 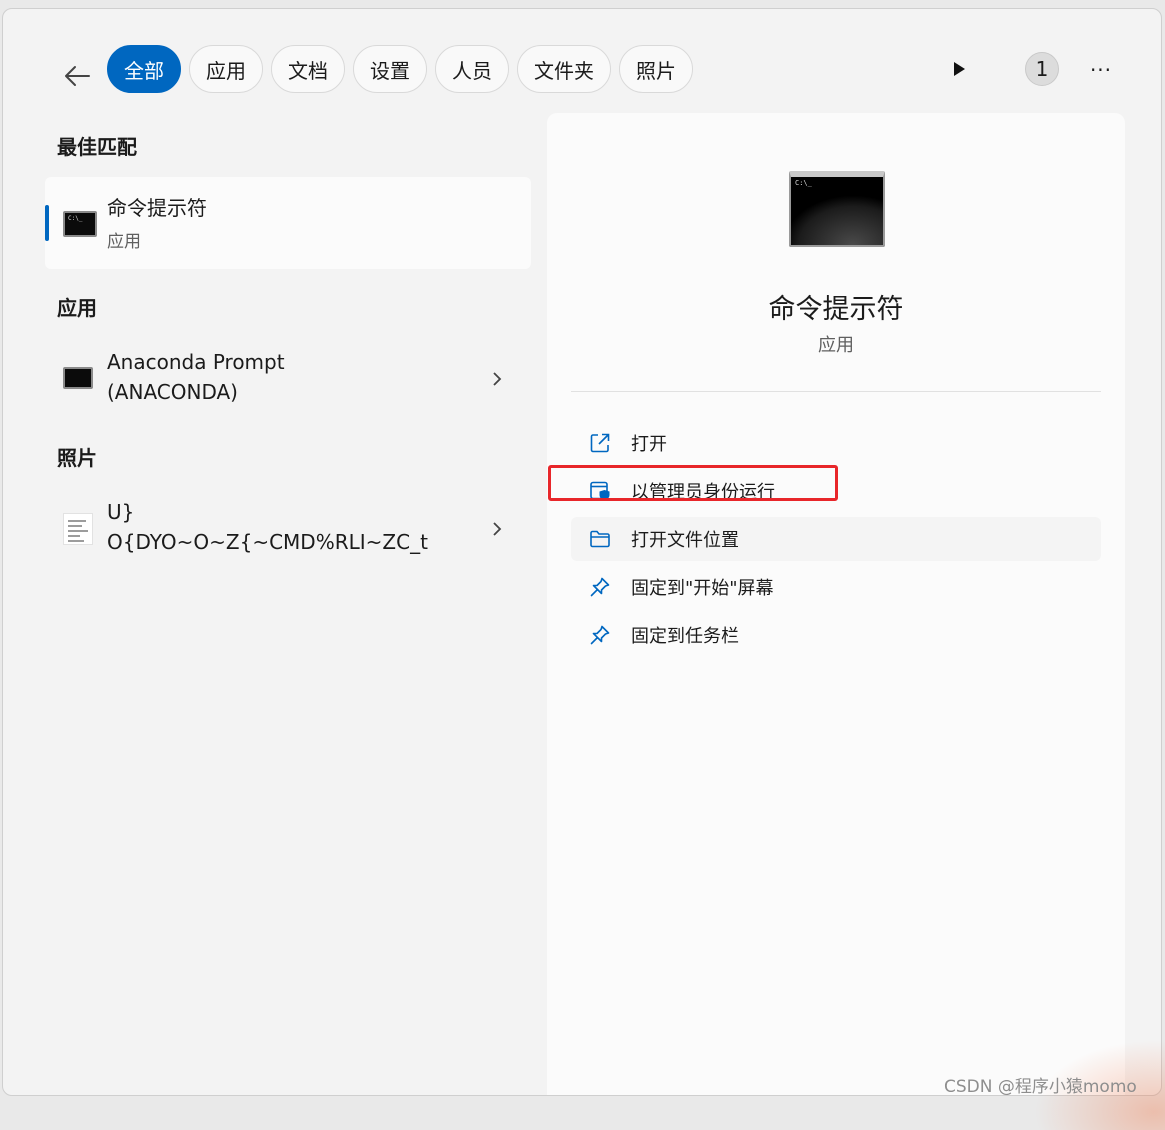 I want to click on action-pin-to-taskbar: 固定到任务栏, so click(x=836, y=635).